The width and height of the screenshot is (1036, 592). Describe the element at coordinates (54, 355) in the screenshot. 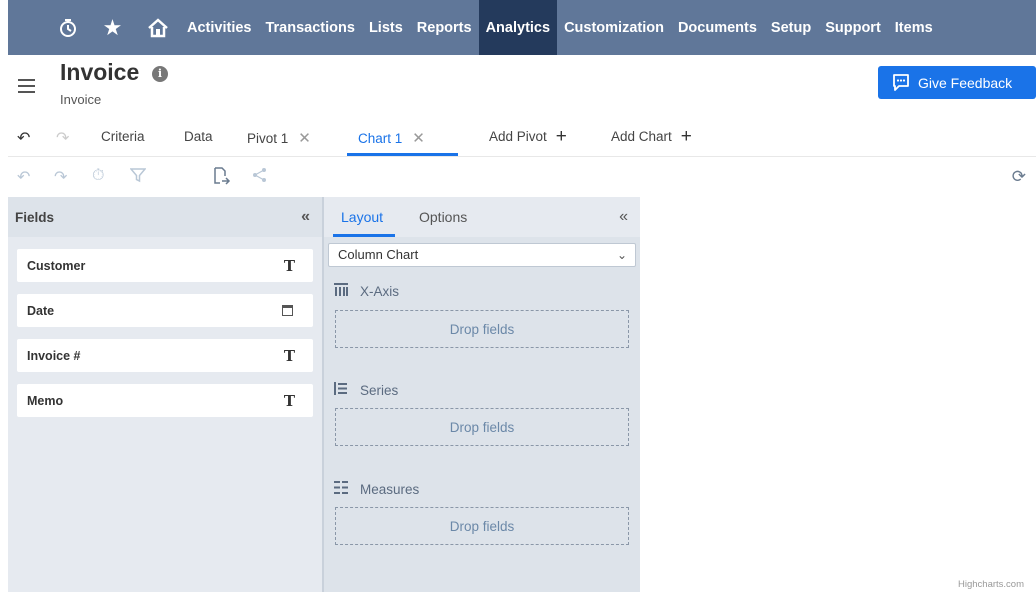

I see `field-label: Invoice #` at that location.